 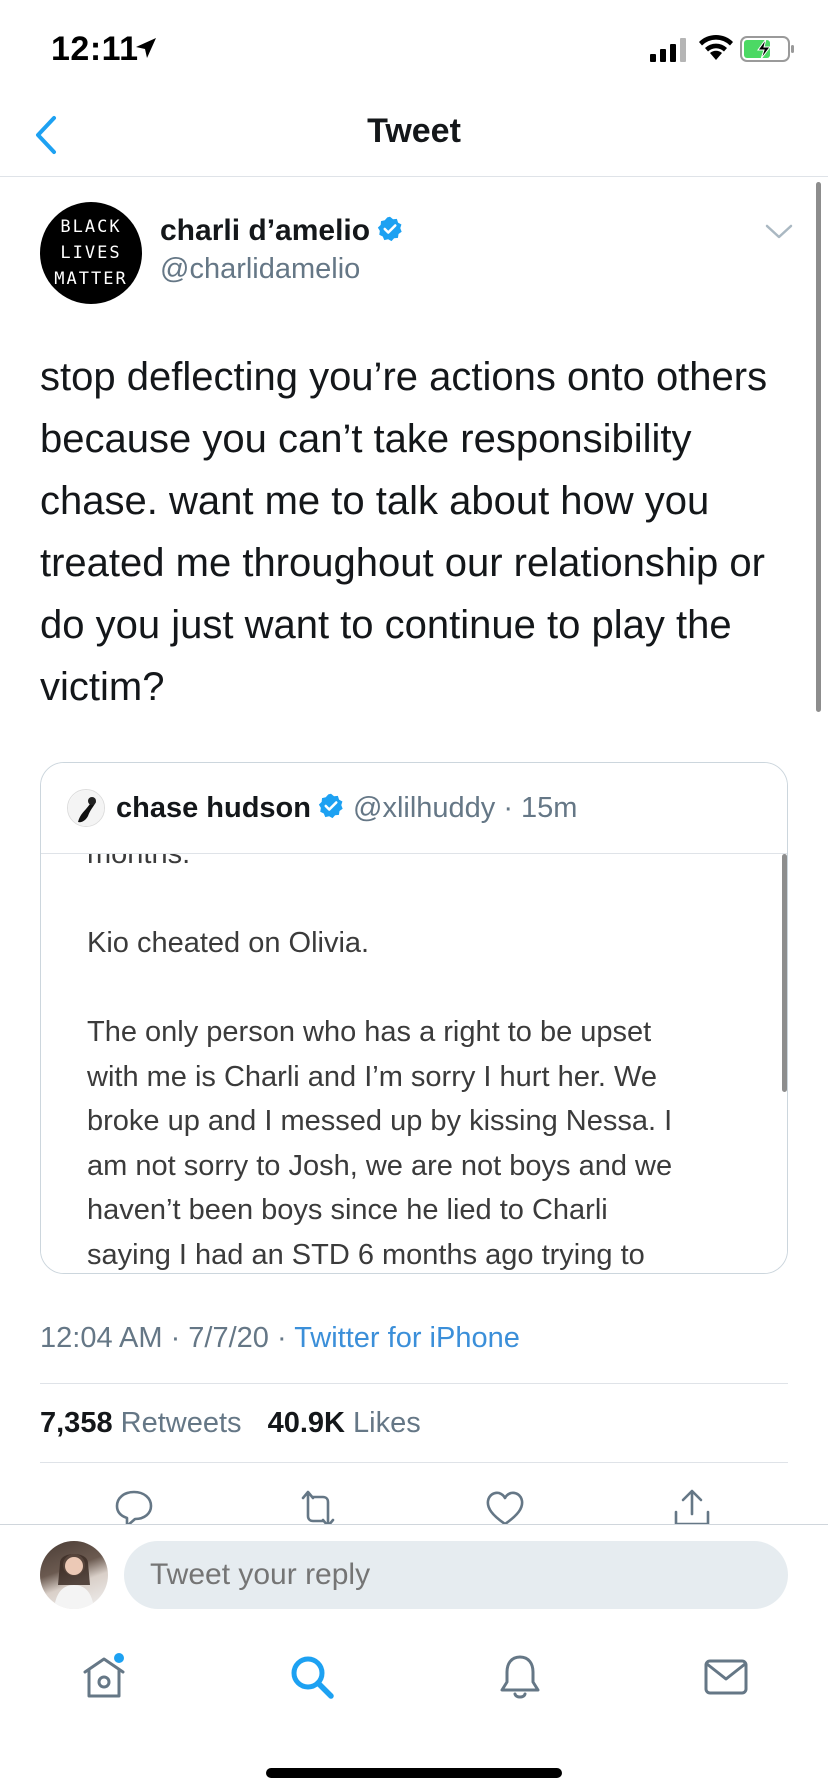 I want to click on author-avatar: BLACK LIVES MATTER, so click(x=91, y=253).